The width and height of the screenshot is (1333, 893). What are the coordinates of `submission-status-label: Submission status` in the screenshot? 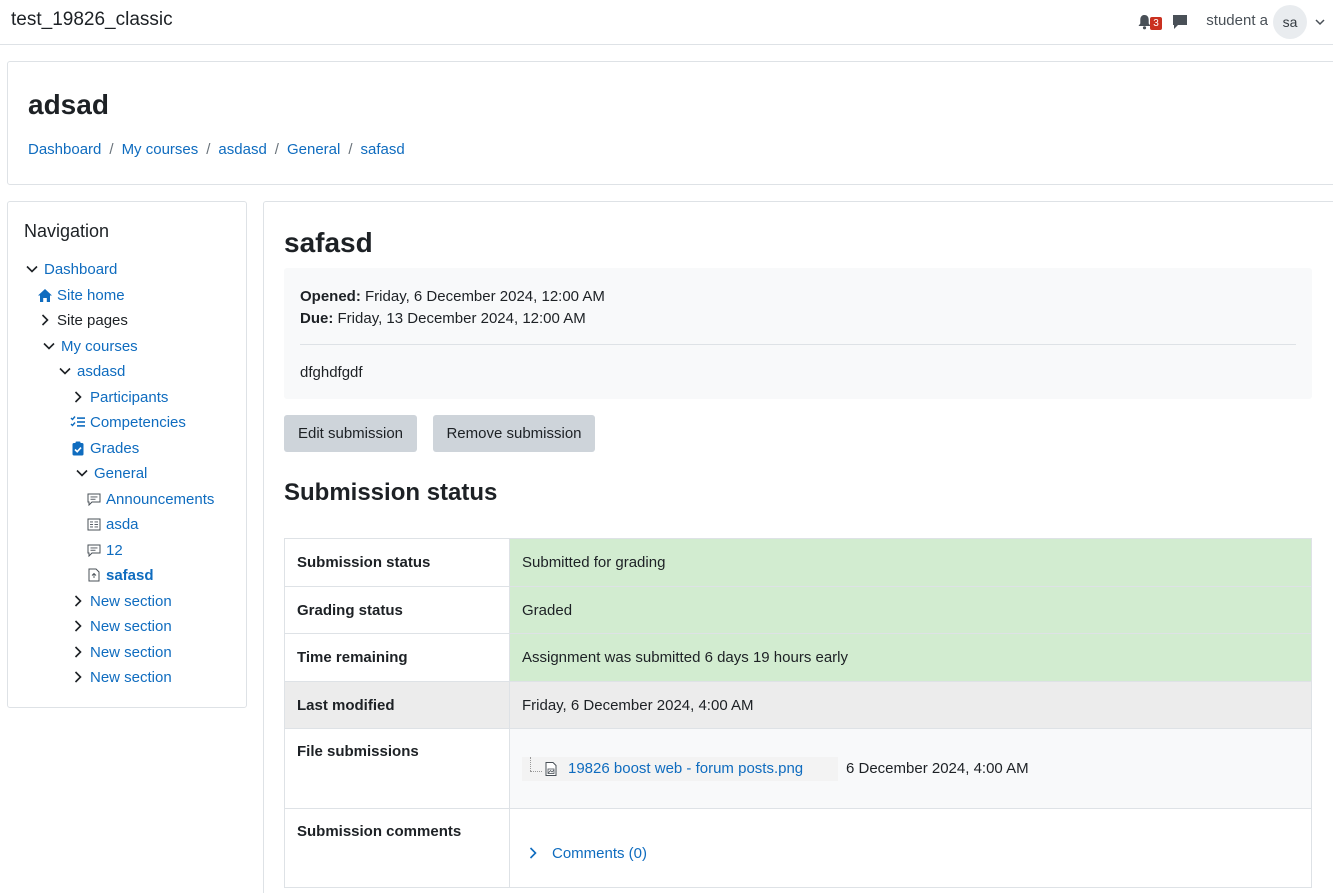 It's located at (397, 562).